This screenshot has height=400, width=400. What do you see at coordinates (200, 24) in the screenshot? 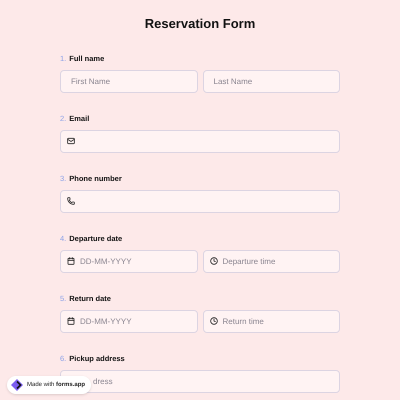
I see `form-title: Reservation Form` at bounding box center [200, 24].